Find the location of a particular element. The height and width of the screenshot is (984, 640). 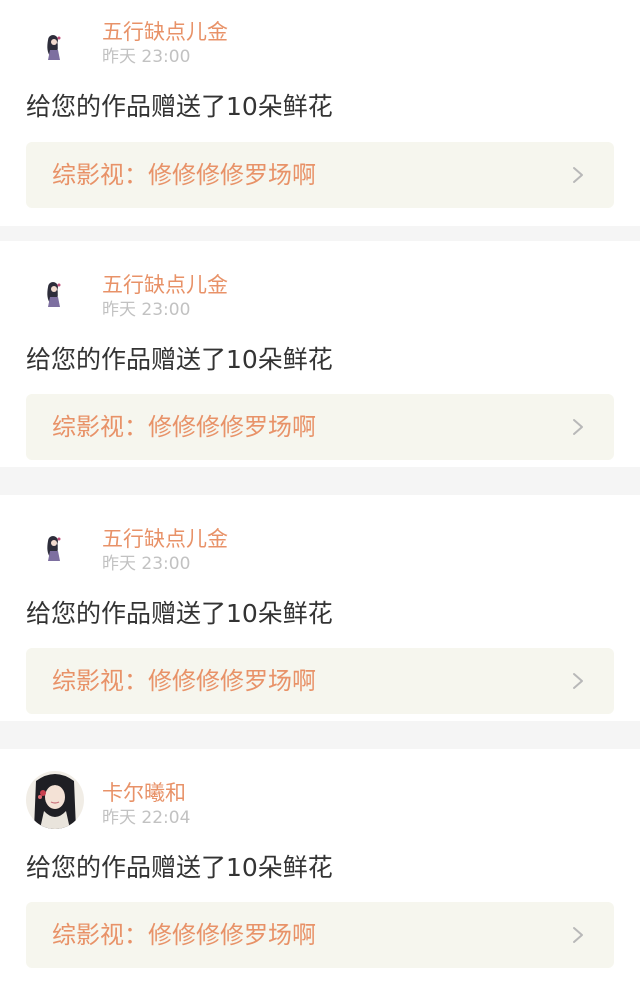

timestamp: 昨天 22:04 is located at coordinates (146, 818).